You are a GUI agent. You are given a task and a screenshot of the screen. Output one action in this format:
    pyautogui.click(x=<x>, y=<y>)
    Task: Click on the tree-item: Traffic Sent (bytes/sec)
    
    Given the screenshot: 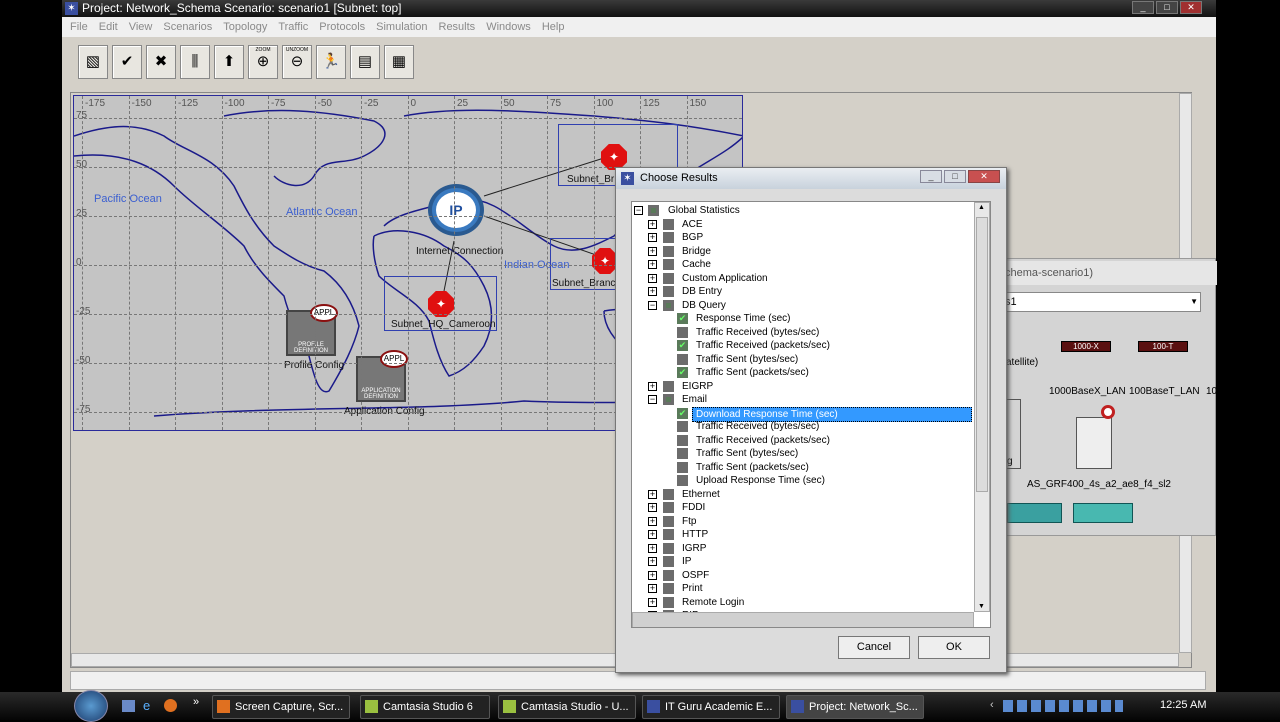 What is the action you would take?
    pyautogui.click(x=802, y=359)
    